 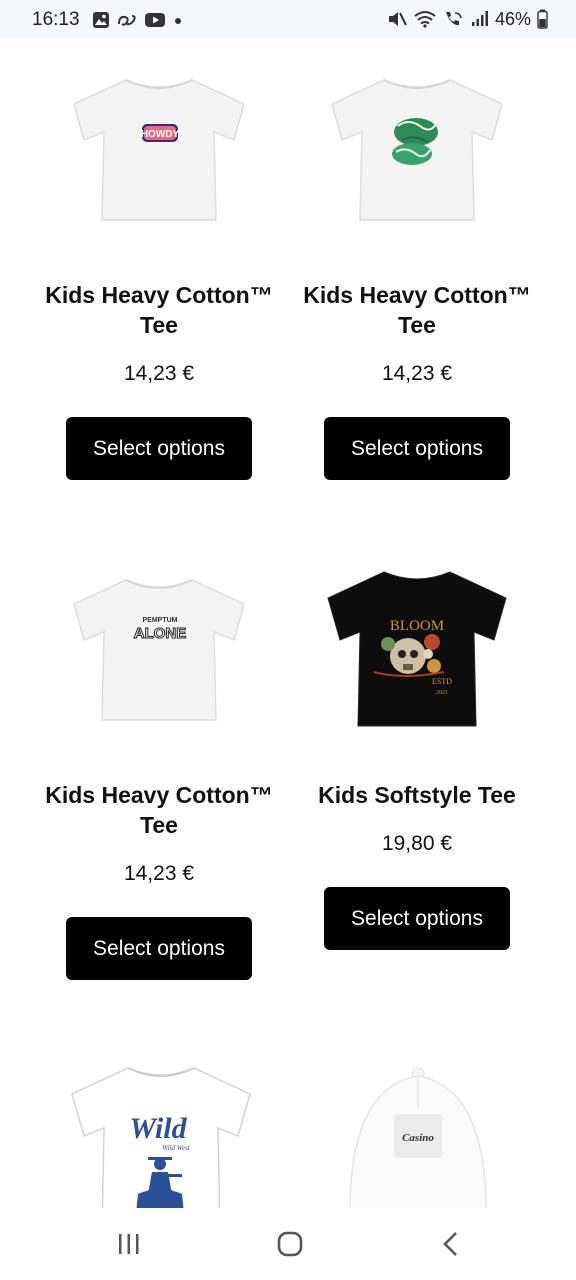 I want to click on product-image-white-tshirt, so click(x=417, y=149).